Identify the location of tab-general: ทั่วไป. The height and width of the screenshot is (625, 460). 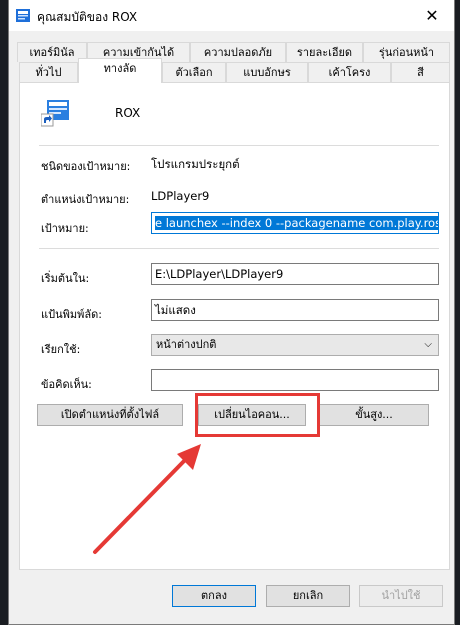
(48, 72).